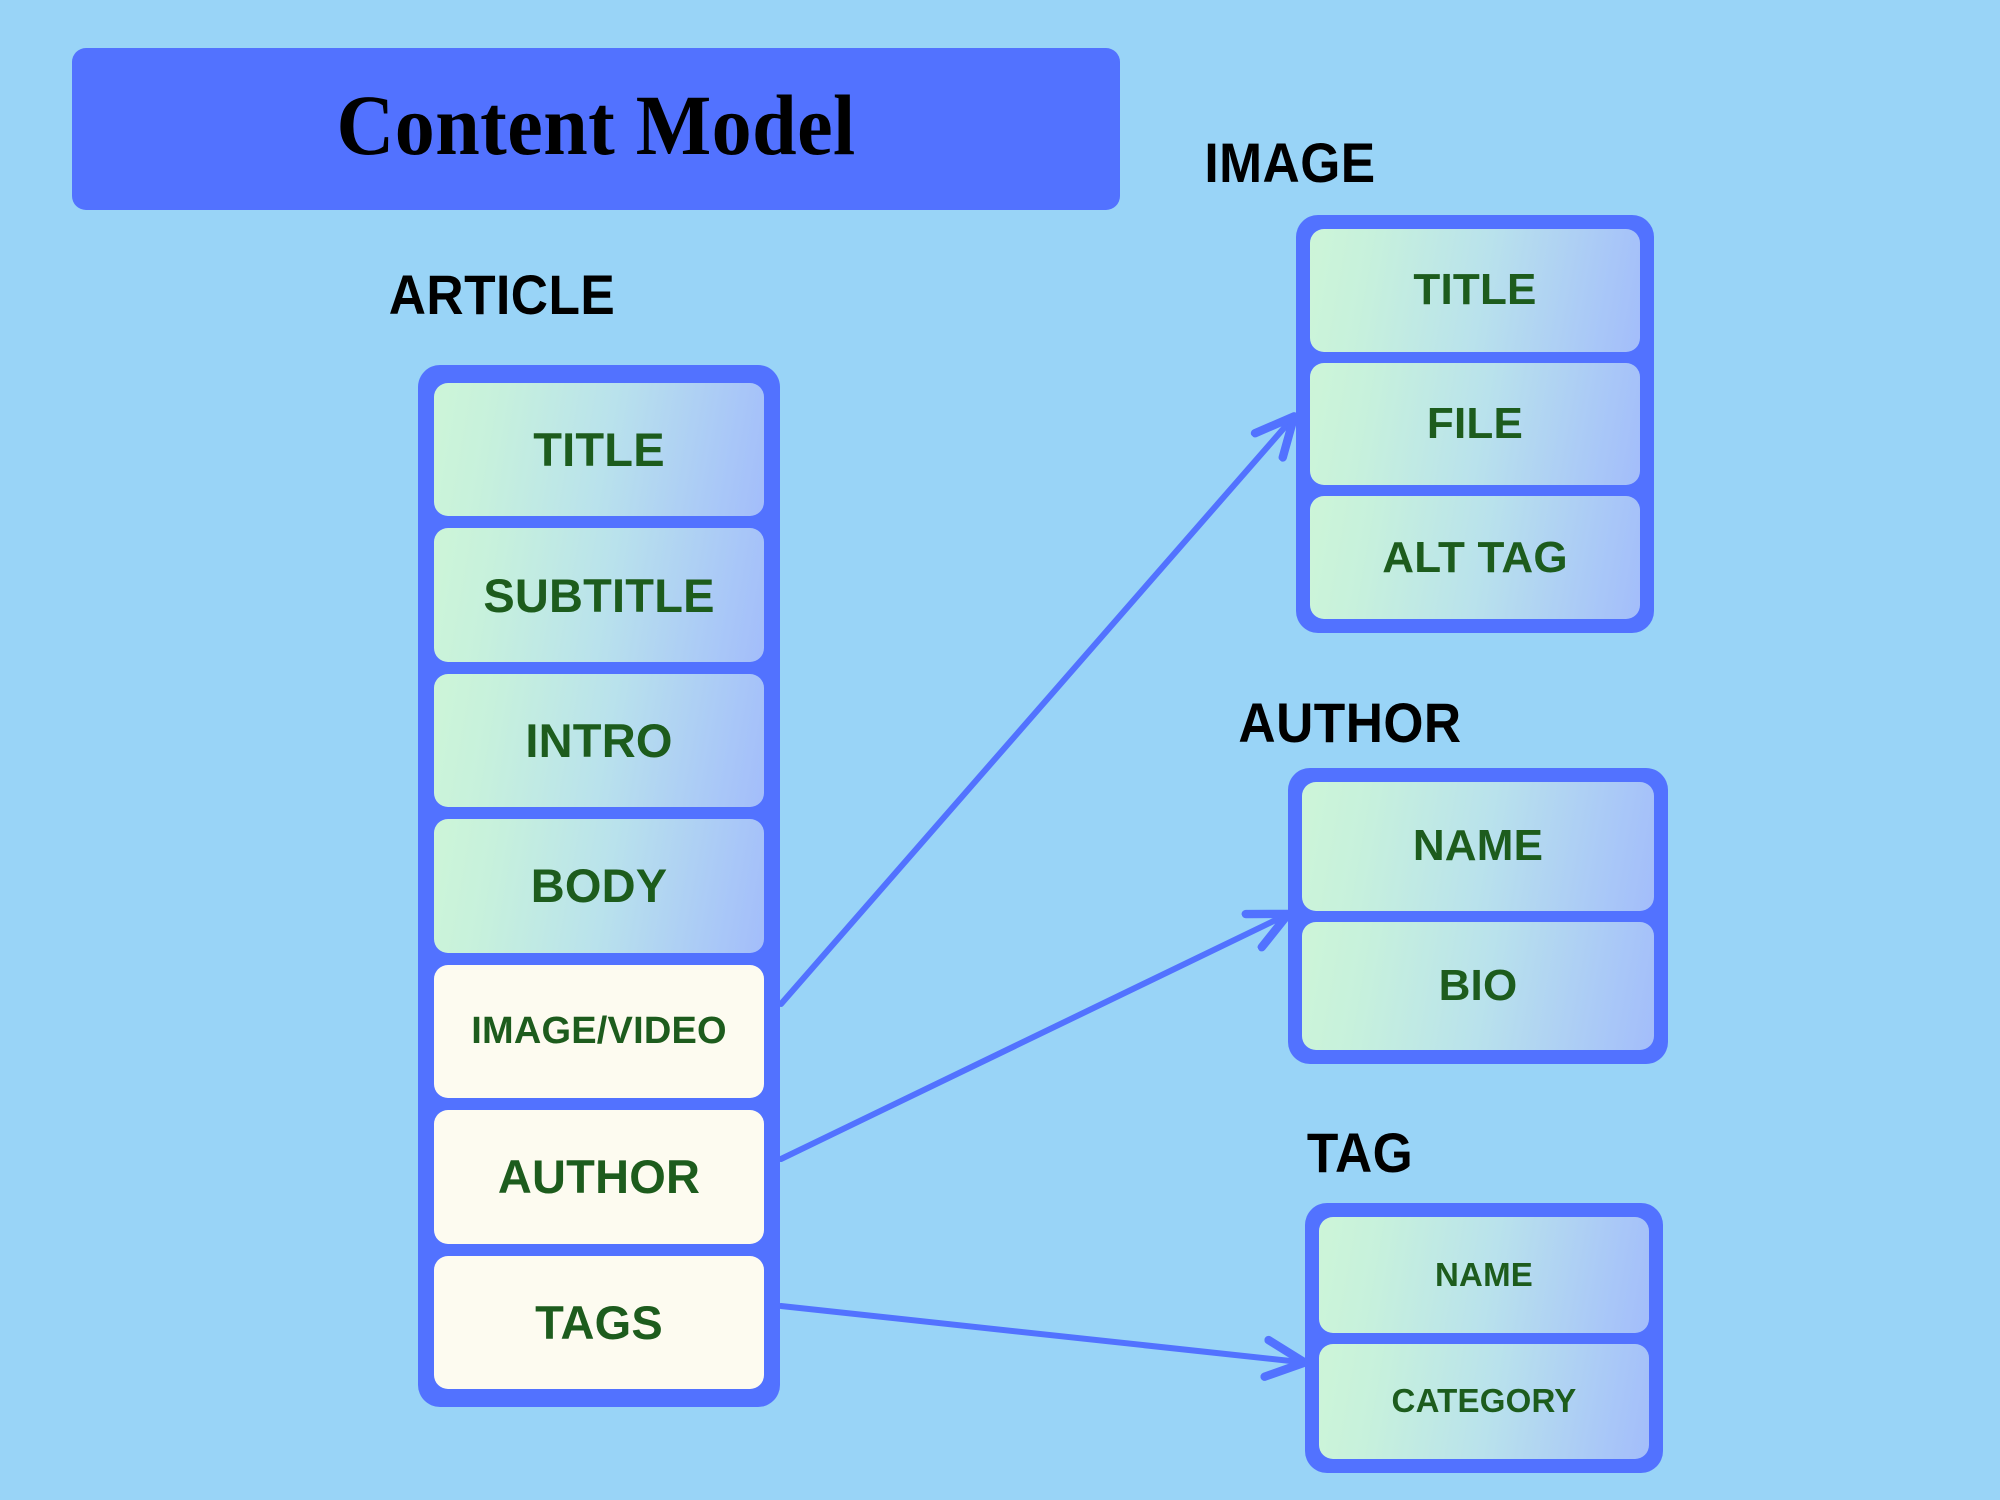  Describe the element at coordinates (1360, 1152) in the screenshot. I see `entity-title-tag: TAG` at that location.